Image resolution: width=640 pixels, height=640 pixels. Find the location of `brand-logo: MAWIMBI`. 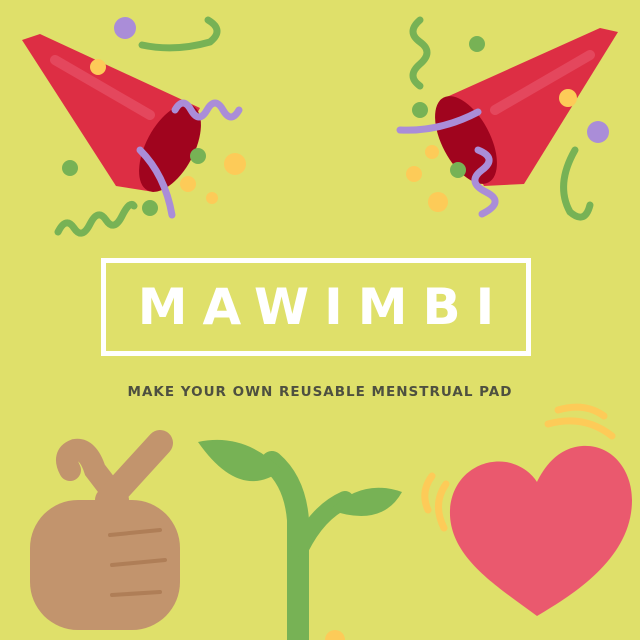

brand-logo: MAWIMBI is located at coordinates (323, 307).